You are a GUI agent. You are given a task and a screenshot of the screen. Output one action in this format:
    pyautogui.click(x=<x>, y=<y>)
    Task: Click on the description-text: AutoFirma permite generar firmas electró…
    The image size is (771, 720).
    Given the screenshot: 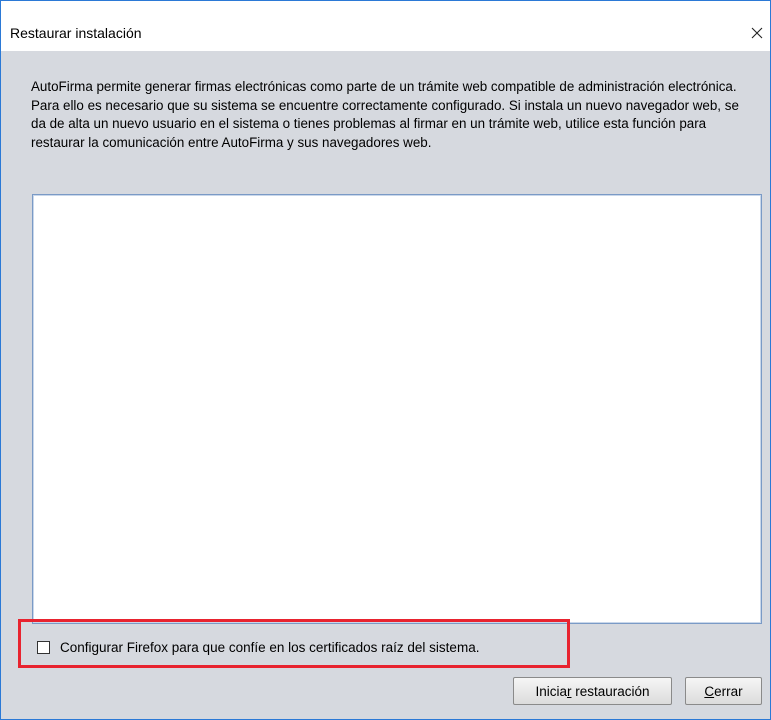 What is the action you would take?
    pyautogui.click(x=385, y=114)
    